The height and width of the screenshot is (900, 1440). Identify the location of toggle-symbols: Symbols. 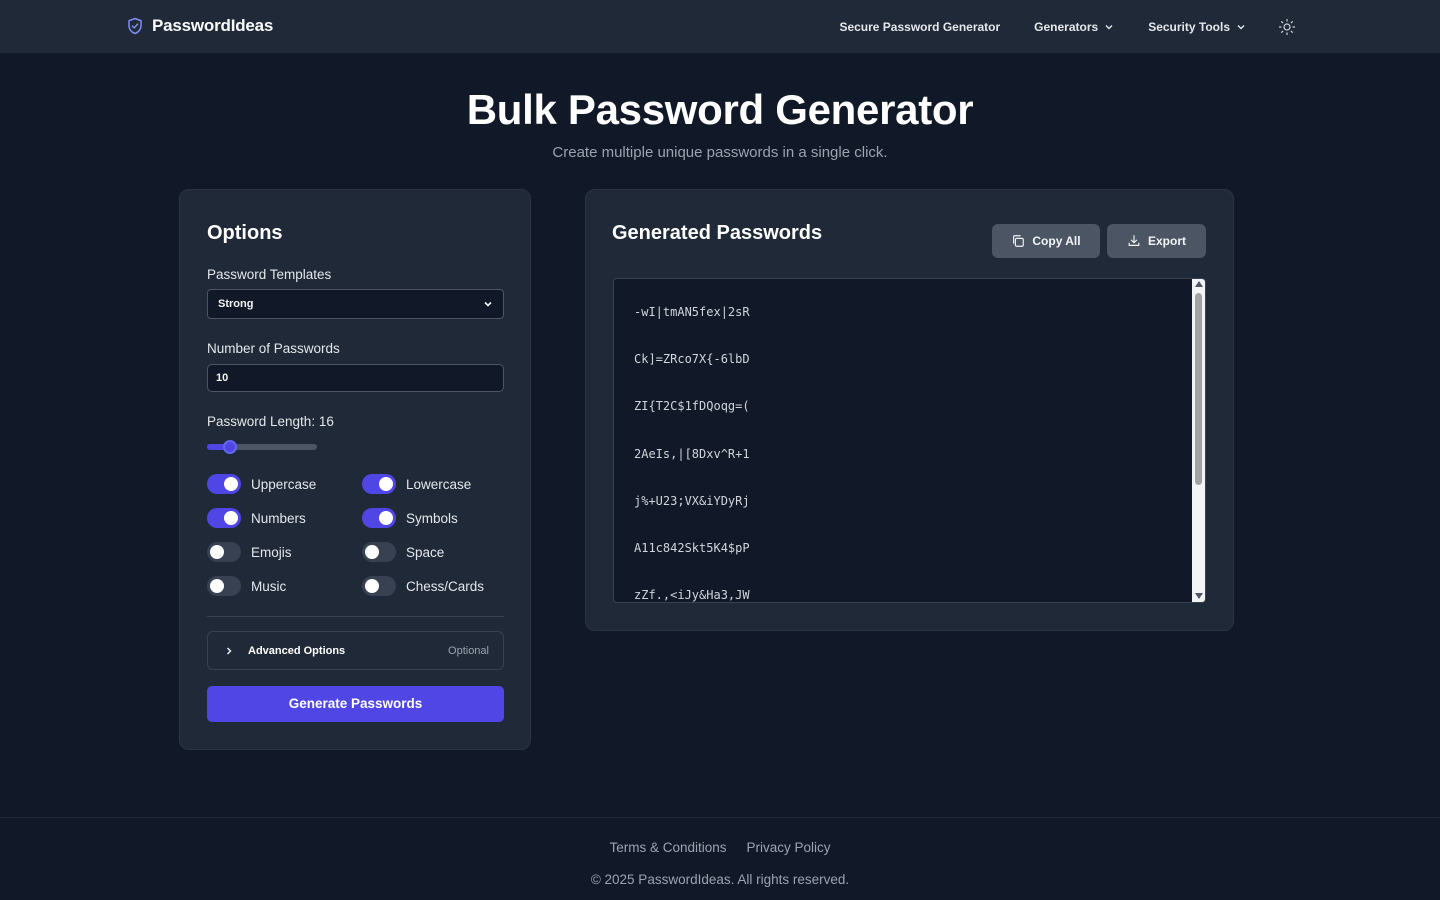
(410, 518).